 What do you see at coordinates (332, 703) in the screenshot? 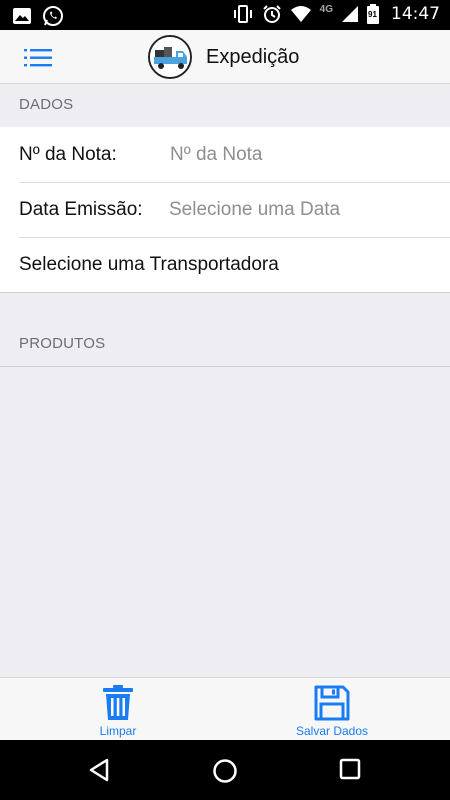
I see `save-floppy-icon` at bounding box center [332, 703].